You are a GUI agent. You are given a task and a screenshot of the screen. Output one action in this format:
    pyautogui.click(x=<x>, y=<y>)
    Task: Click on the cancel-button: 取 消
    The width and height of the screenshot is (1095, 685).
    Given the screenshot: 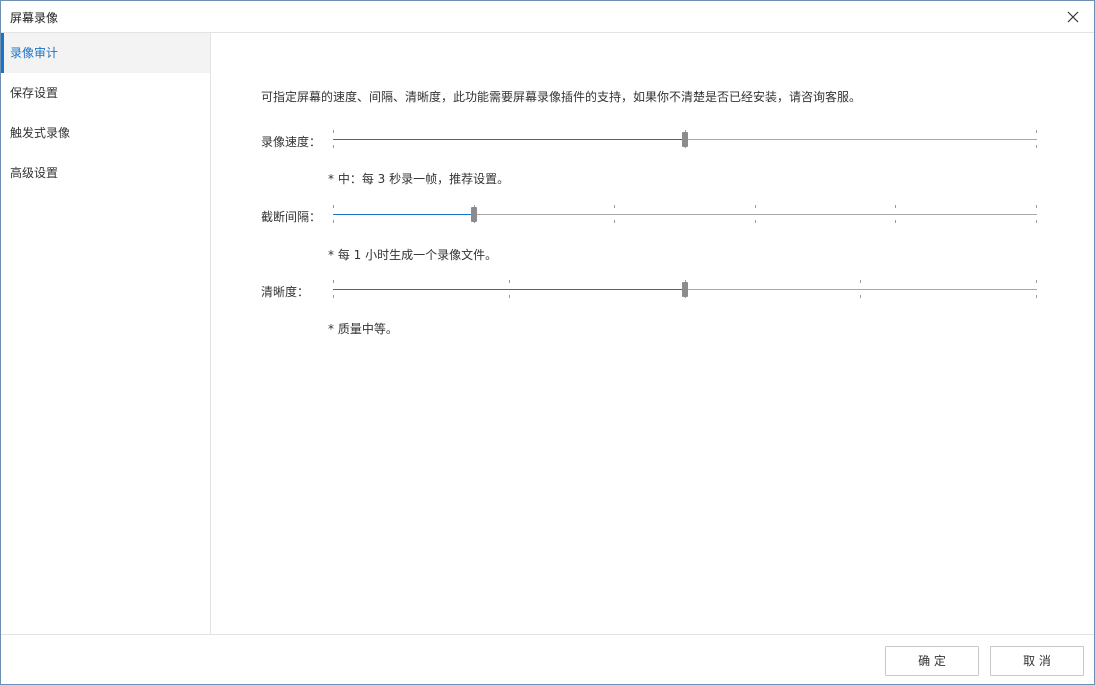 What is the action you would take?
    pyautogui.click(x=1037, y=661)
    